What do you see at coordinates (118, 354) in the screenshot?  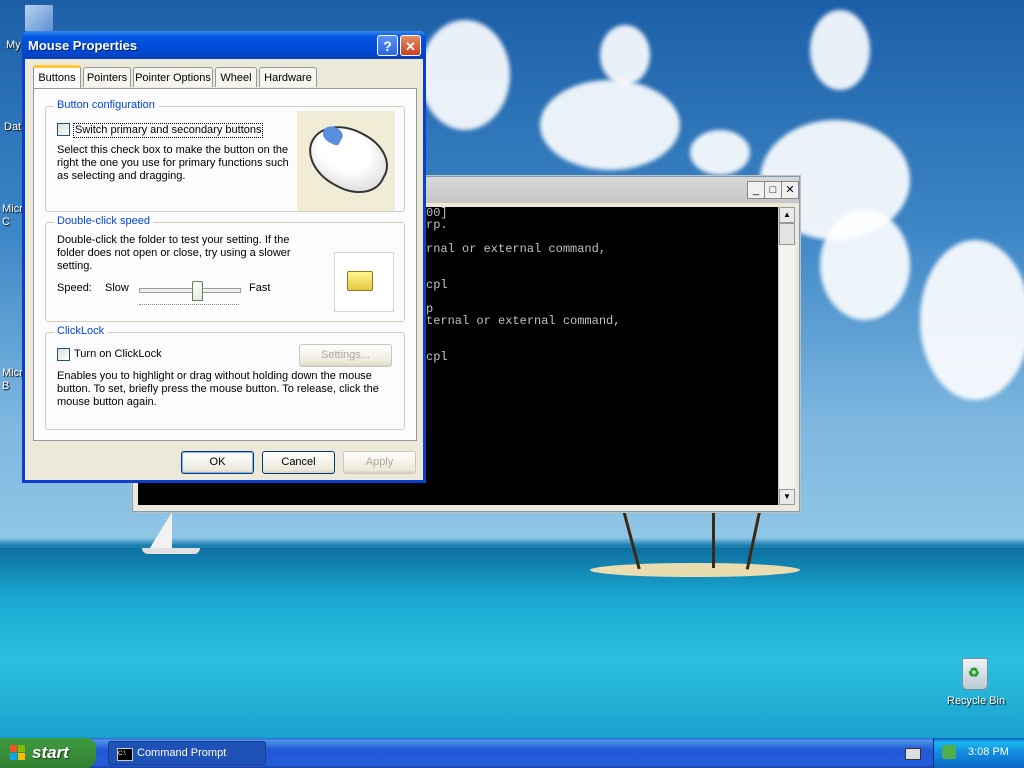 I see `clicklock-label: Turn on ClickLock` at bounding box center [118, 354].